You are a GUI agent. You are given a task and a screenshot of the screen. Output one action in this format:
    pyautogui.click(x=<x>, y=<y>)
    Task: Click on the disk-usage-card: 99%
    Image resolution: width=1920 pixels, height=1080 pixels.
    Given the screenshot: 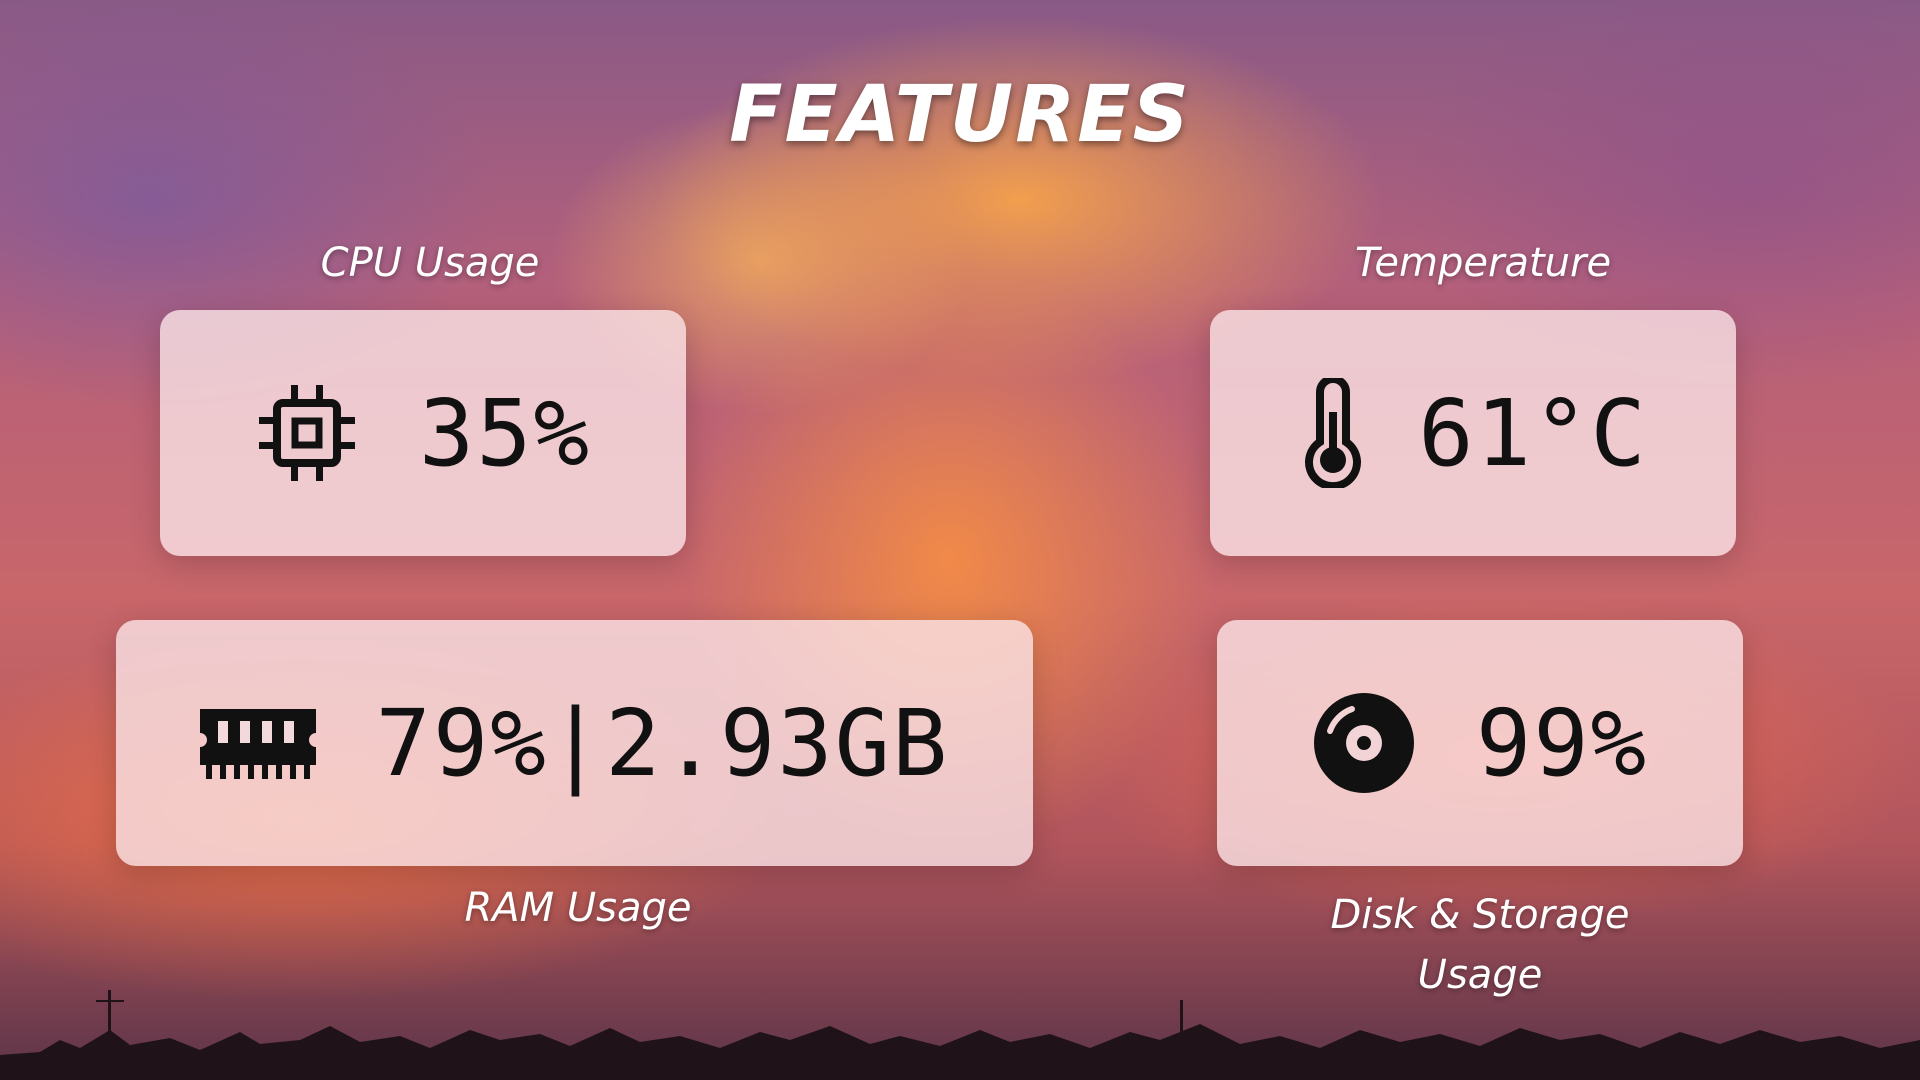 What is the action you would take?
    pyautogui.click(x=1480, y=743)
    